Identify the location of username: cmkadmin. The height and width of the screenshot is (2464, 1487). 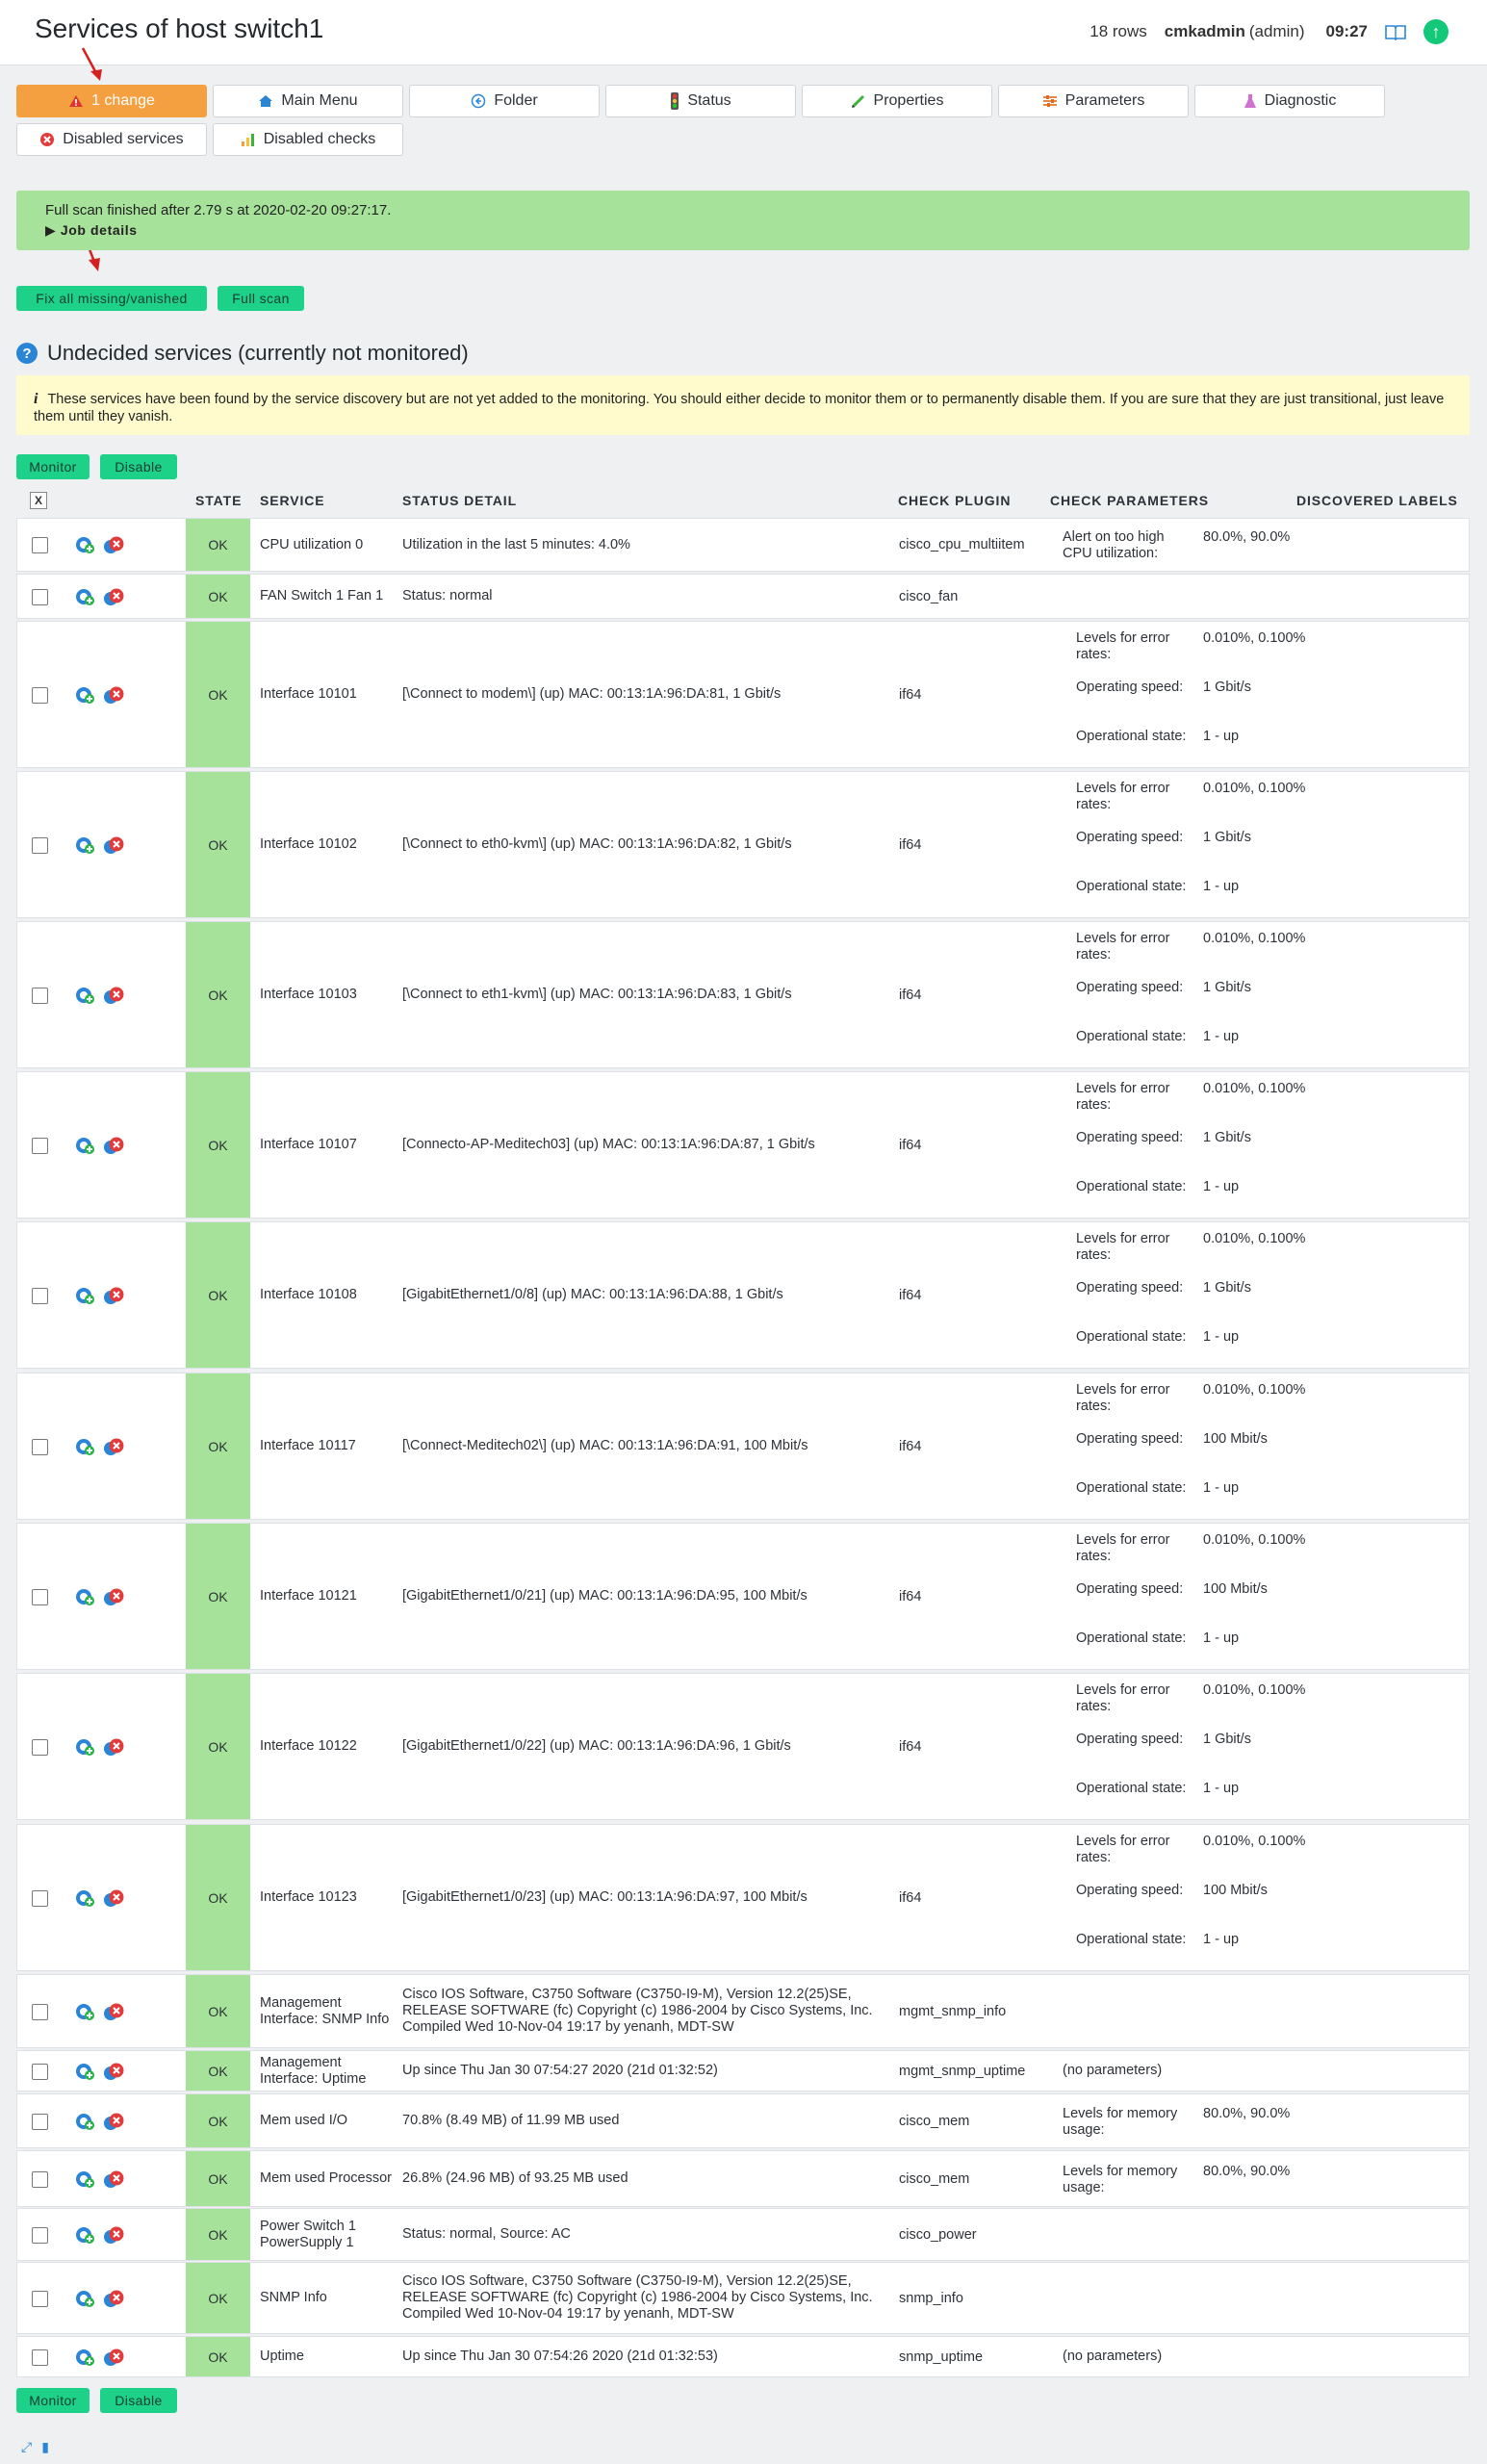
(1205, 31).